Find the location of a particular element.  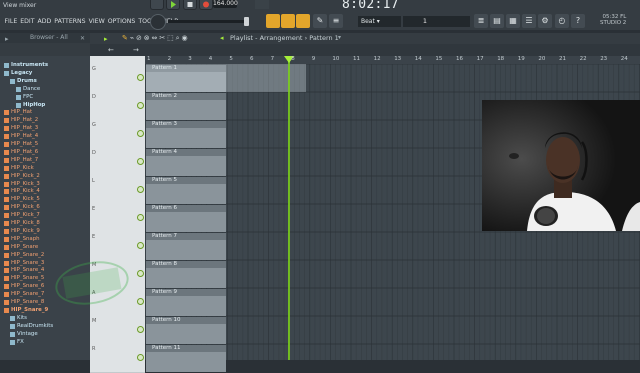

pencil-tool-button: ✎ is located at coordinates (320, 21).